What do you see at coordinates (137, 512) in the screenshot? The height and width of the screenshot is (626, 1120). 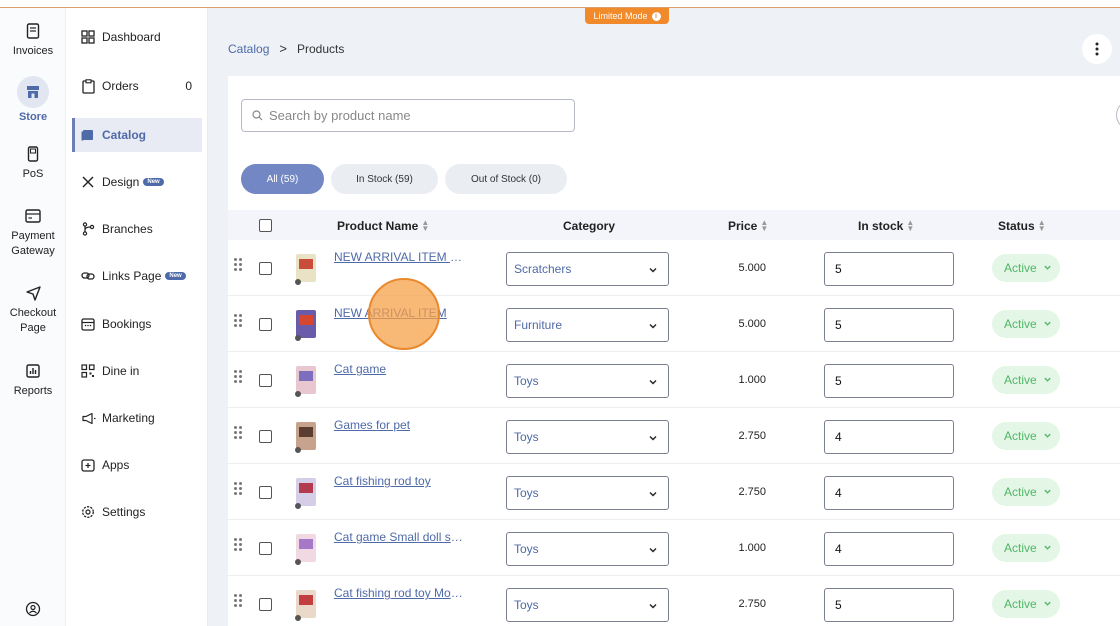 I see `sidebar-item-settings: Settings` at bounding box center [137, 512].